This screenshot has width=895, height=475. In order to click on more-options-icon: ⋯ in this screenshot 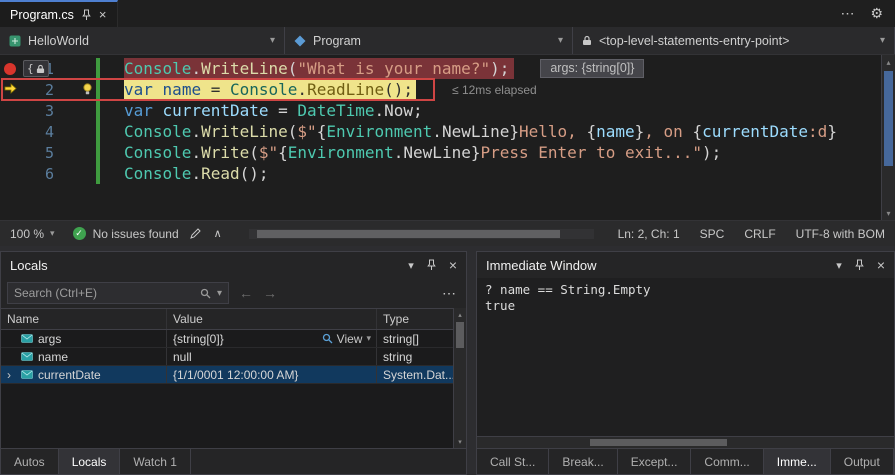, I will do `click(451, 293)`.